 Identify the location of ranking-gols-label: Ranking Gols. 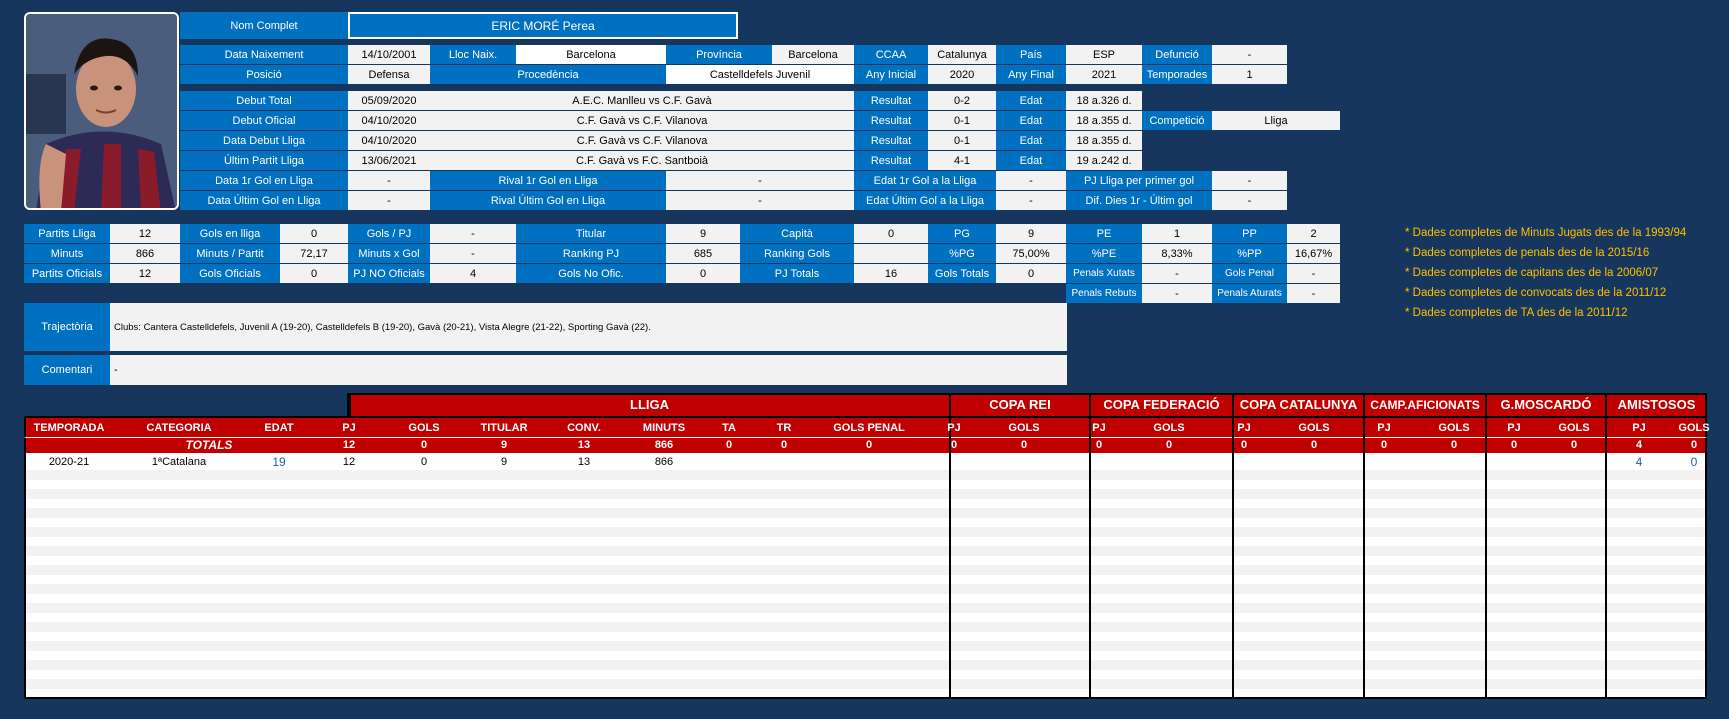
(797, 253).